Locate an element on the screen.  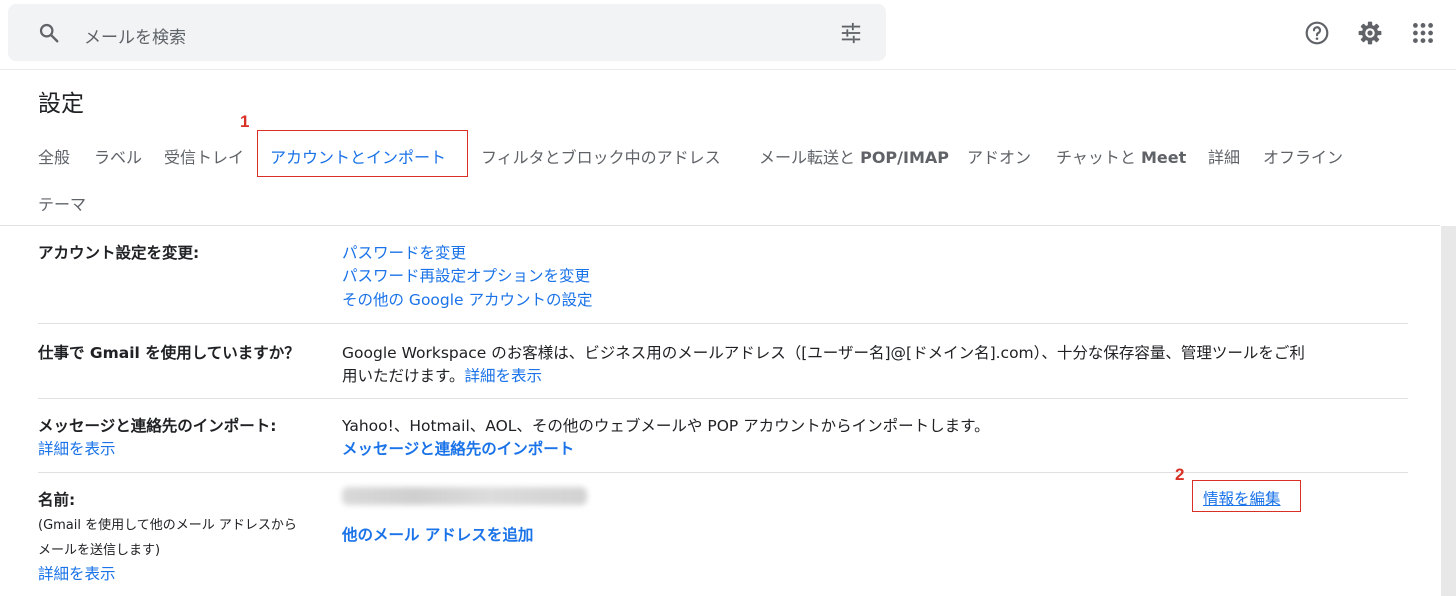
name-label: 名前: is located at coordinates (57, 500).